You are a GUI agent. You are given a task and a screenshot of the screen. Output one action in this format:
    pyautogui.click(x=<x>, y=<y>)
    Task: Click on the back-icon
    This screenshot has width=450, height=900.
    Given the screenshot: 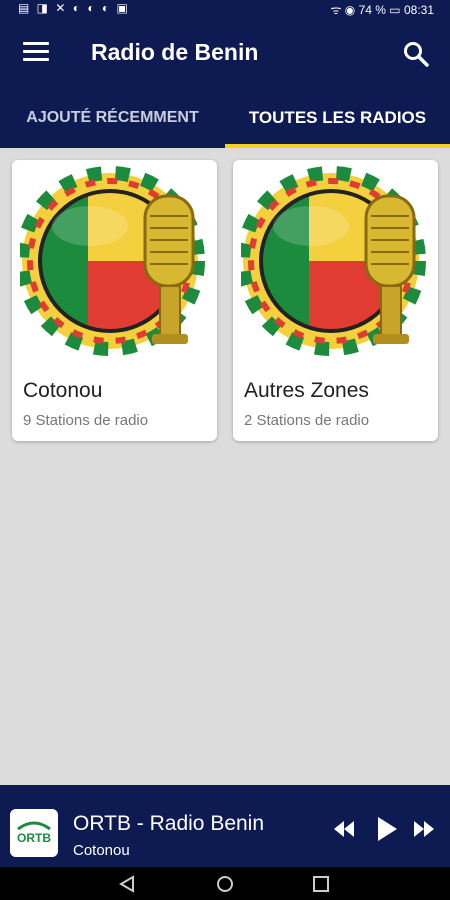 What is the action you would take?
    pyautogui.click(x=127, y=884)
    